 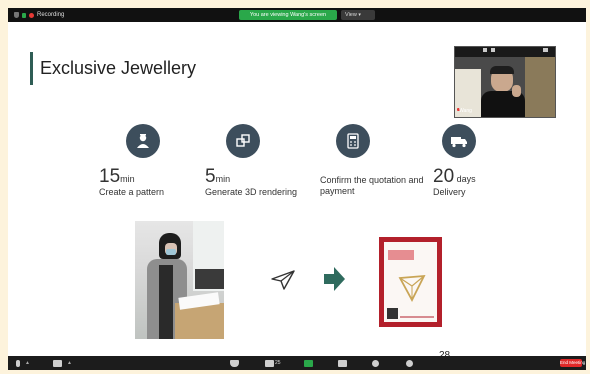 I want to click on participants-button: 25, so click(x=273, y=363).